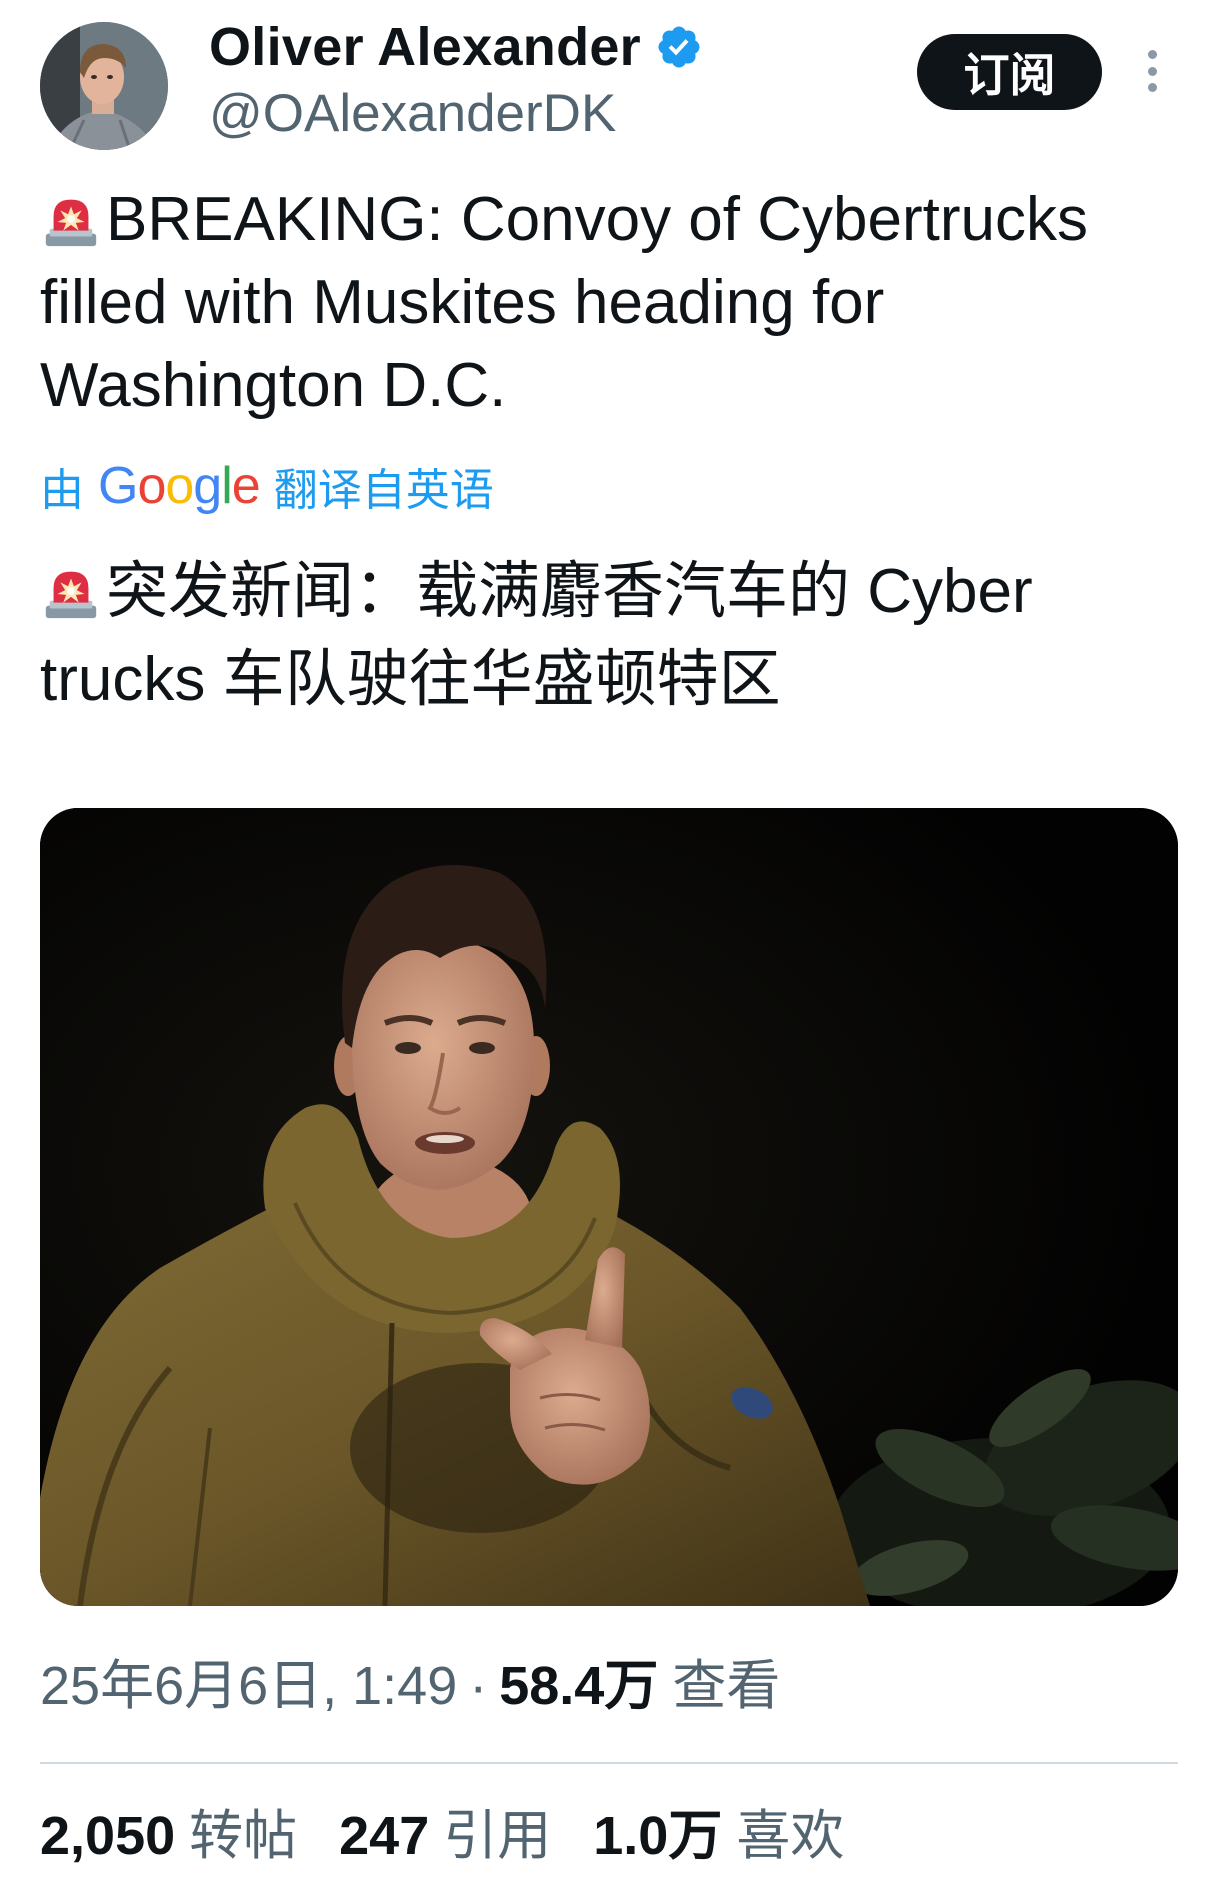  Describe the element at coordinates (227, 486) in the screenshot. I see `google-logo-letter: l` at that location.